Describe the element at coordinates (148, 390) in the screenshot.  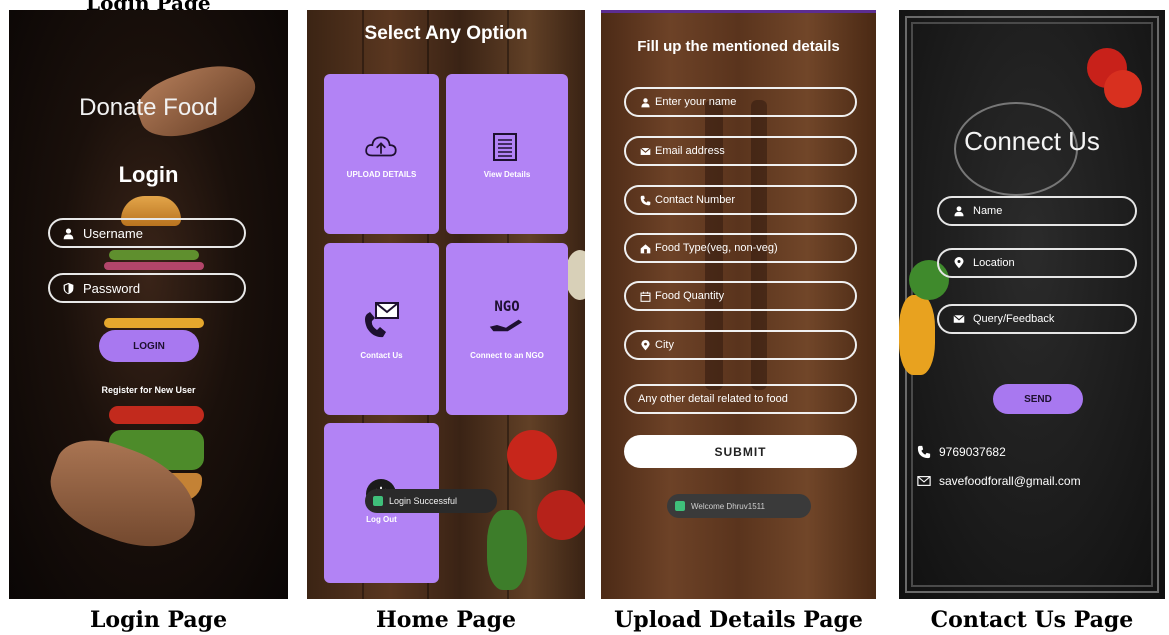
I see `register-link: Register for New User` at that location.